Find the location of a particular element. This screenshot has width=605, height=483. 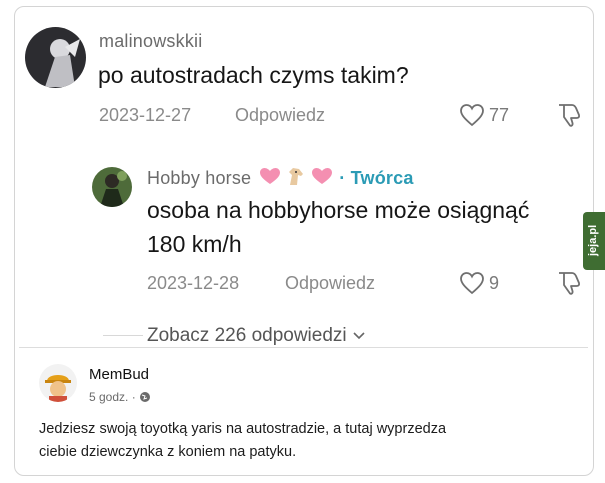

post-time: 5 godz. · is located at coordinates (120, 397).